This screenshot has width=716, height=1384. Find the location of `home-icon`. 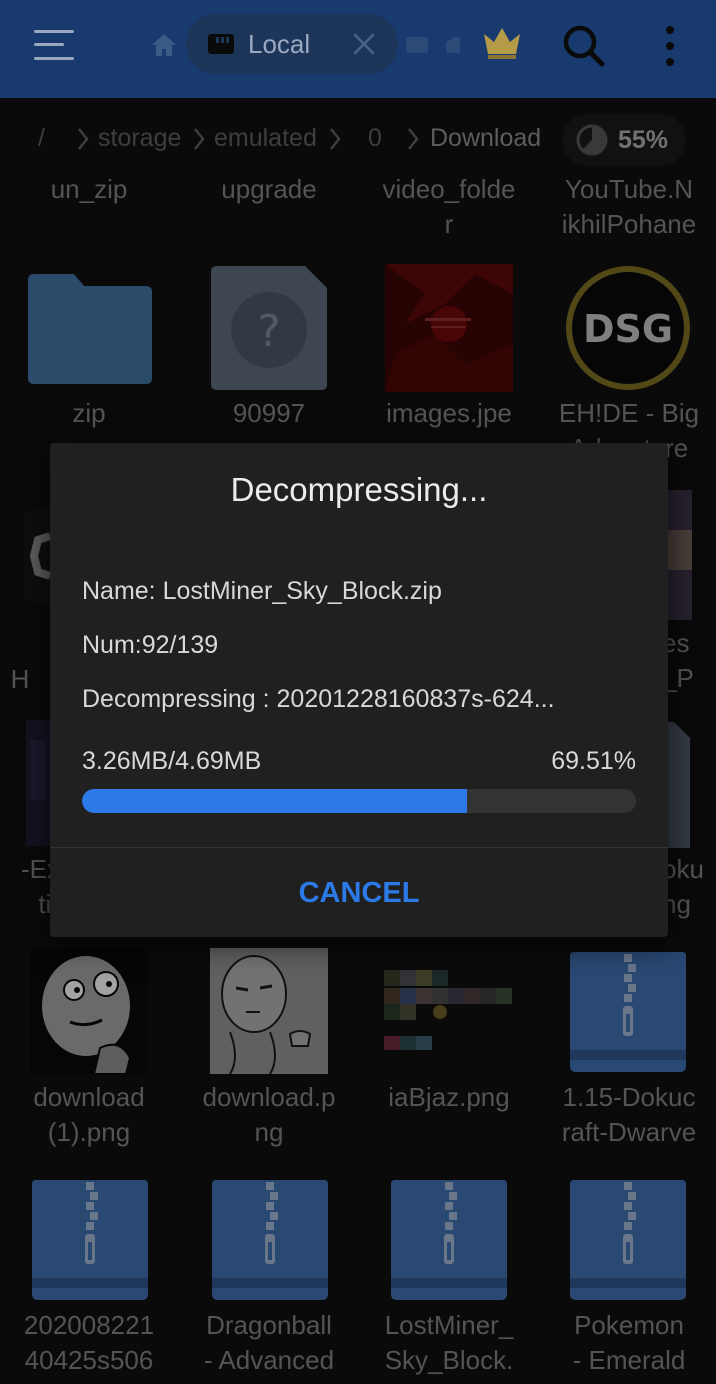

home-icon is located at coordinates (164, 45).